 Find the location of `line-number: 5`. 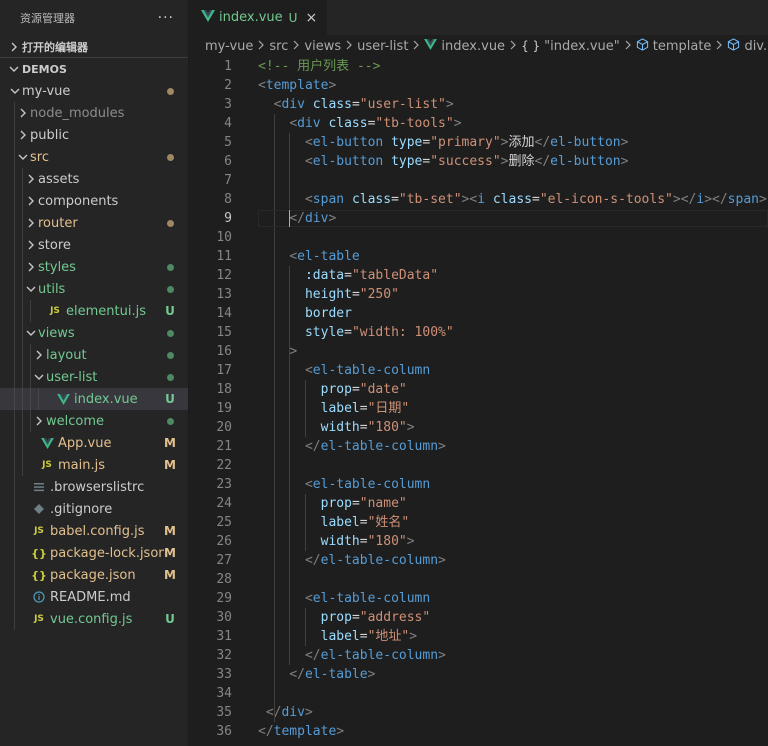

line-number: 5 is located at coordinates (228, 142).